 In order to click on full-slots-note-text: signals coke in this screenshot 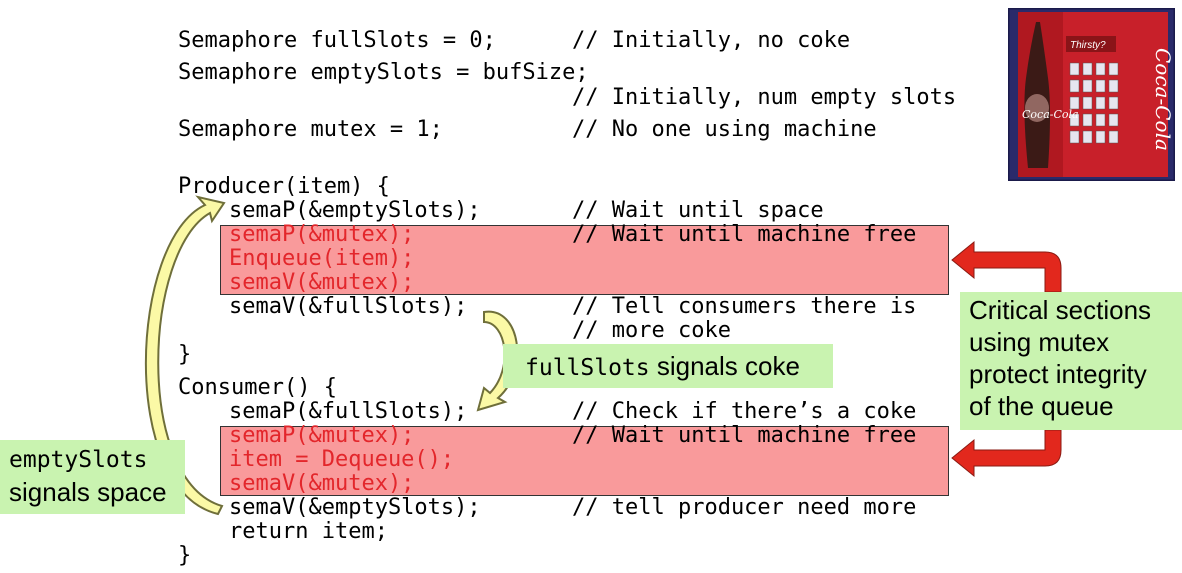, I will do `click(724, 366)`.